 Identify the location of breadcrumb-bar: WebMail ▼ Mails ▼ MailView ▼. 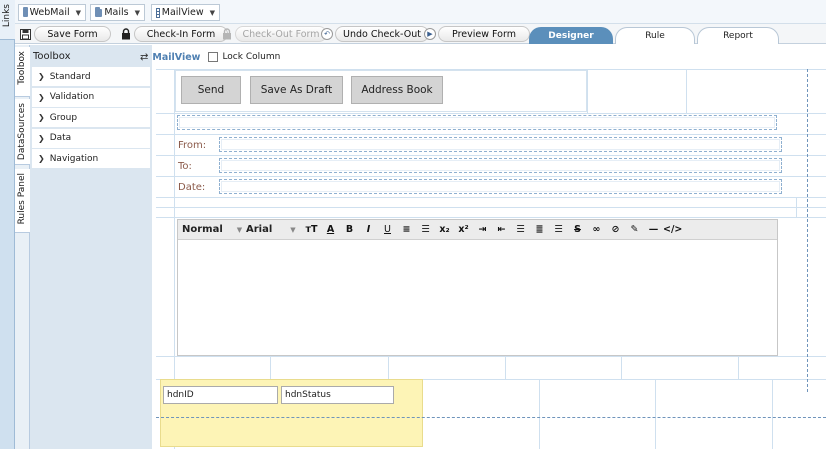
(420, 12).